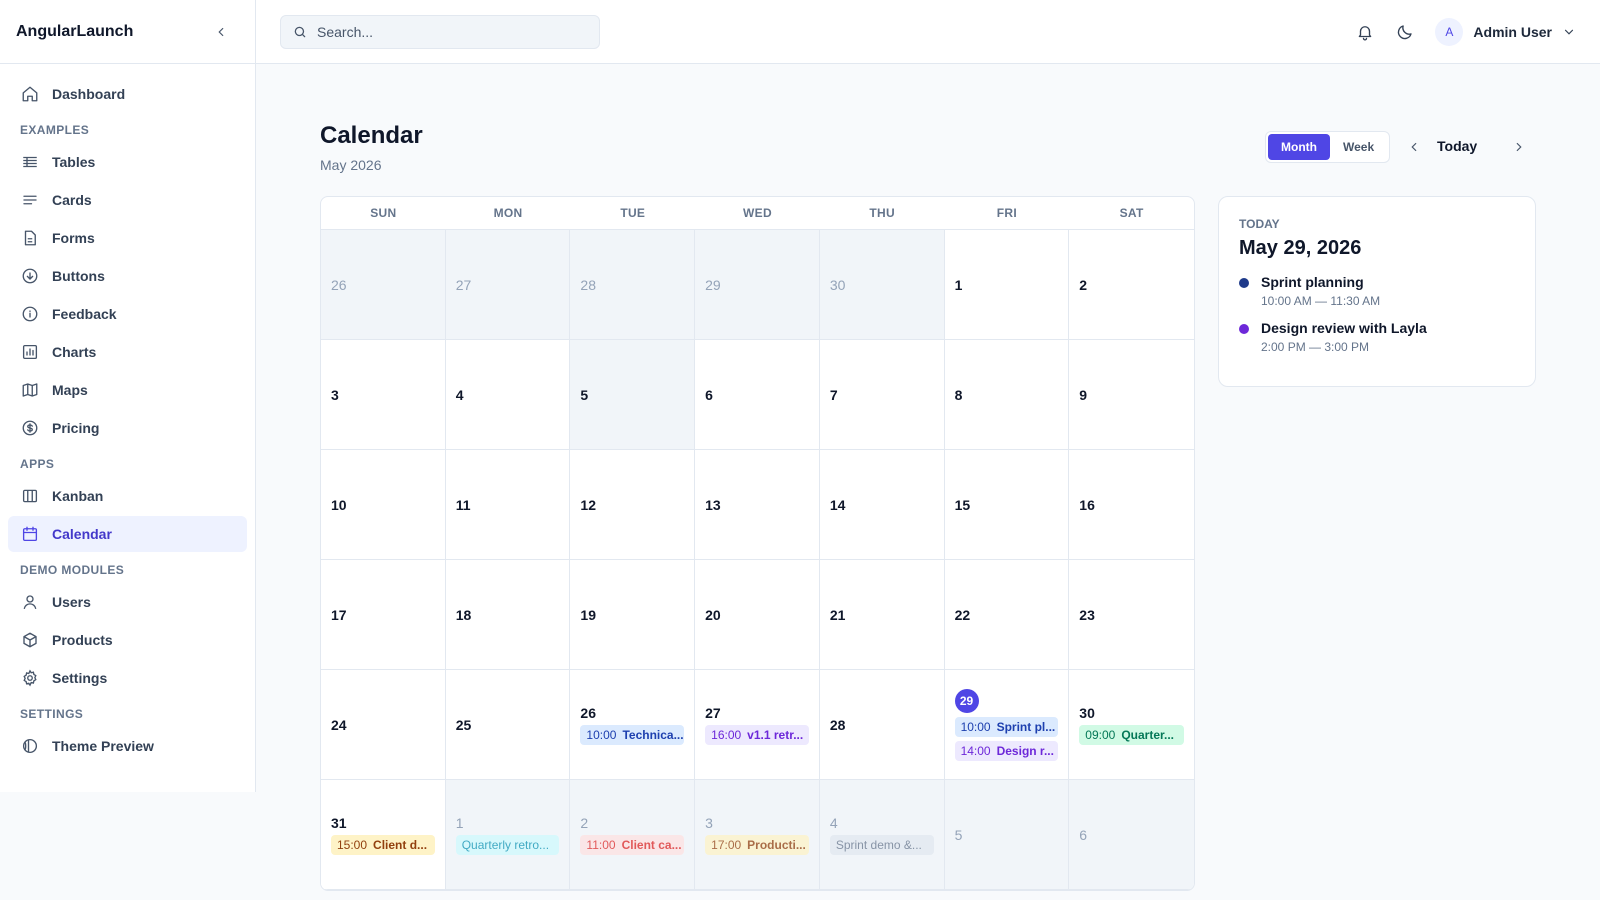 Image resolution: width=1600 pixels, height=900 pixels. I want to click on search-input, so click(452, 31).